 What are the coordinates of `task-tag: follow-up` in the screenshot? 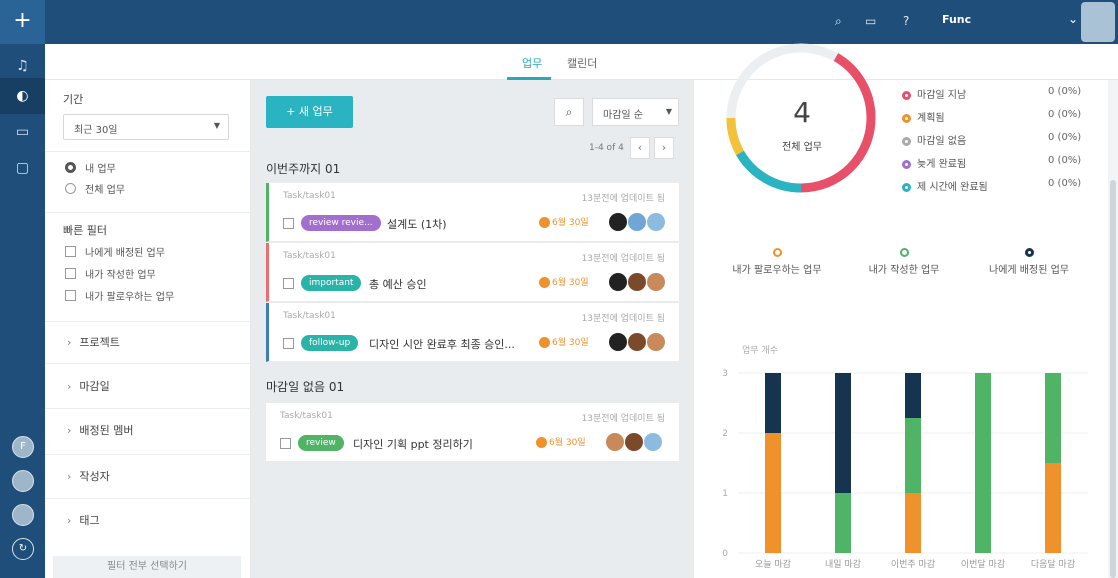 It's located at (330, 343).